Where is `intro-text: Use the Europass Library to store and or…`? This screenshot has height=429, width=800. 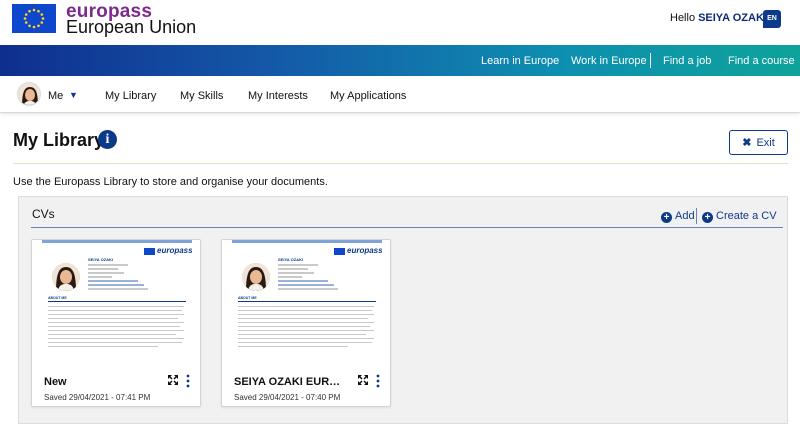 intro-text: Use the Europass Library to store and or… is located at coordinates (170, 182).